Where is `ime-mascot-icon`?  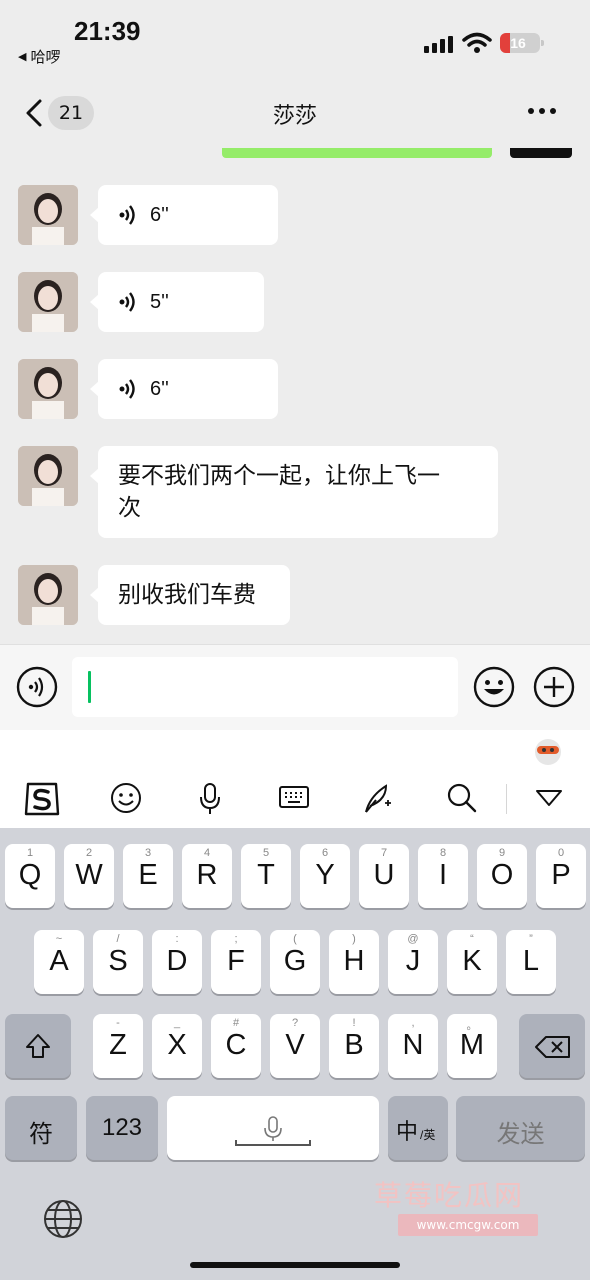
ime-mascot-icon is located at coordinates (548, 751).